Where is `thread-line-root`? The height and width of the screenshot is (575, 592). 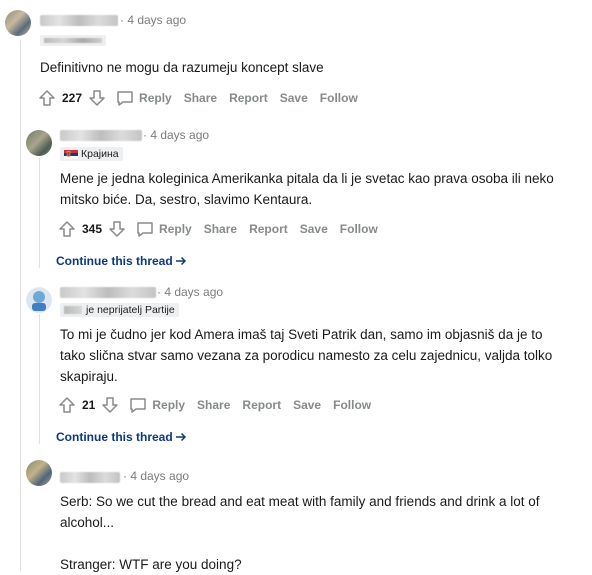
thread-line-root is located at coordinates (20, 305).